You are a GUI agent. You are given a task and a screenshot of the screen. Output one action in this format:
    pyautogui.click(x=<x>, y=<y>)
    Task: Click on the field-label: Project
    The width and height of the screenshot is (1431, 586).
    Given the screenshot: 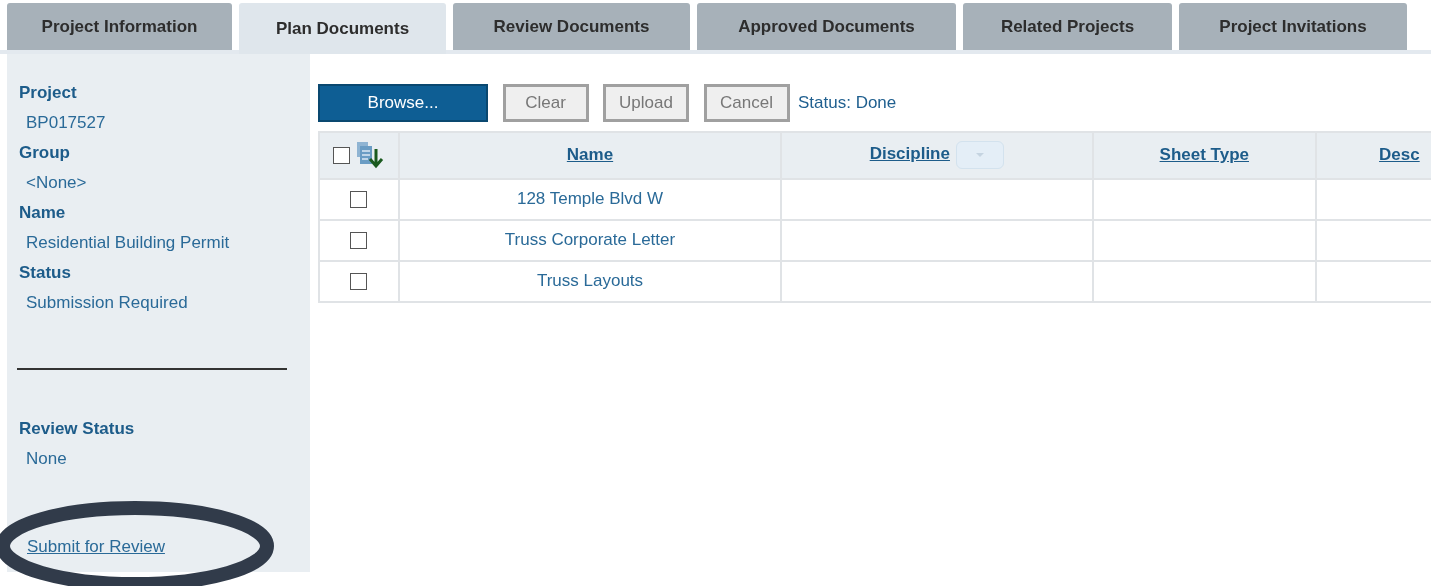 What is the action you would take?
    pyautogui.click(x=48, y=93)
    